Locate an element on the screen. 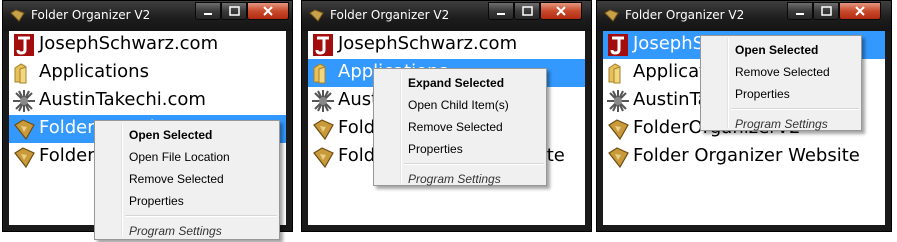 The image size is (897, 242). item-label: AustinTakechi.com is located at coordinates (122, 99).